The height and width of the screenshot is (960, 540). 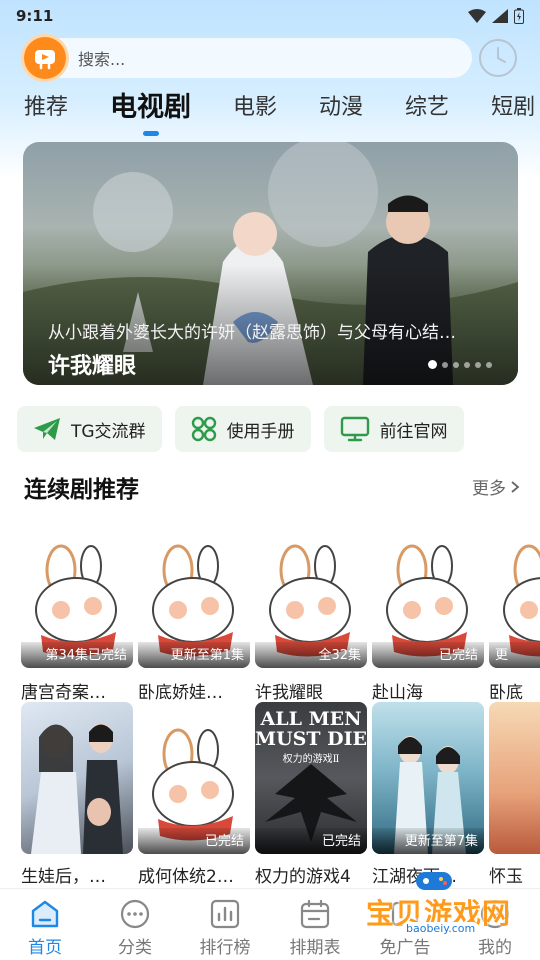 What do you see at coordinates (81, 490) in the screenshot?
I see `section-title: 连续剧推荐` at bounding box center [81, 490].